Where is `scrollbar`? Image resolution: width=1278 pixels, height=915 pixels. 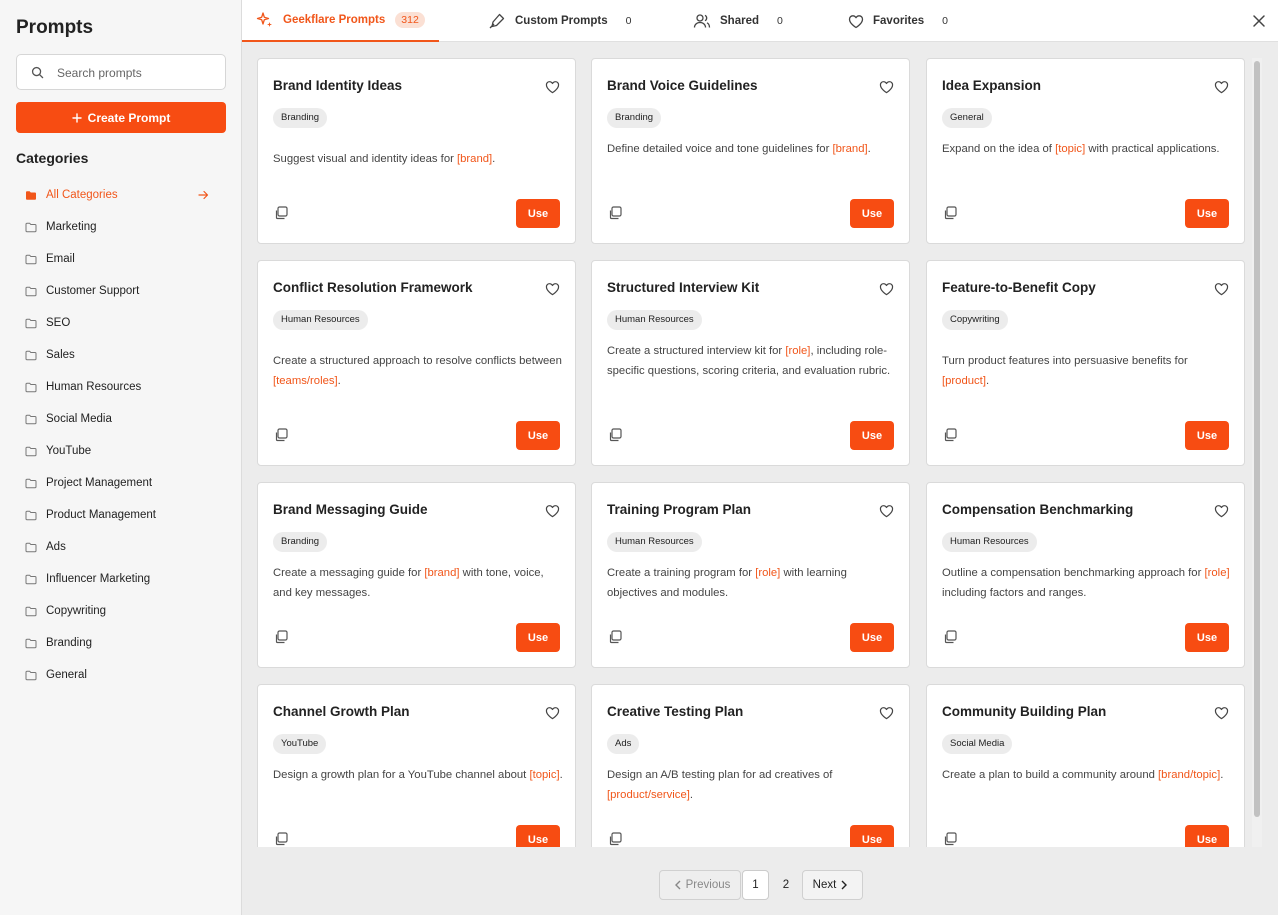 scrollbar is located at coordinates (1257, 452).